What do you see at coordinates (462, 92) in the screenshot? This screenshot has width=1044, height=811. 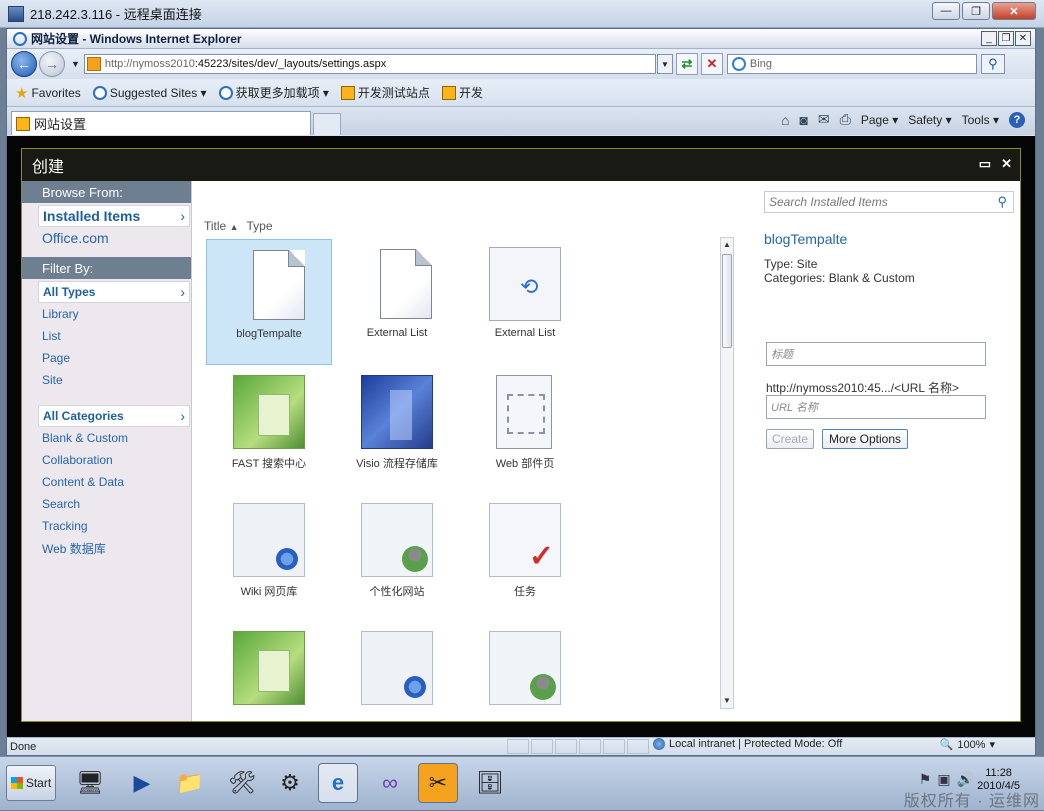 I see `dev-link: 开发` at bounding box center [462, 92].